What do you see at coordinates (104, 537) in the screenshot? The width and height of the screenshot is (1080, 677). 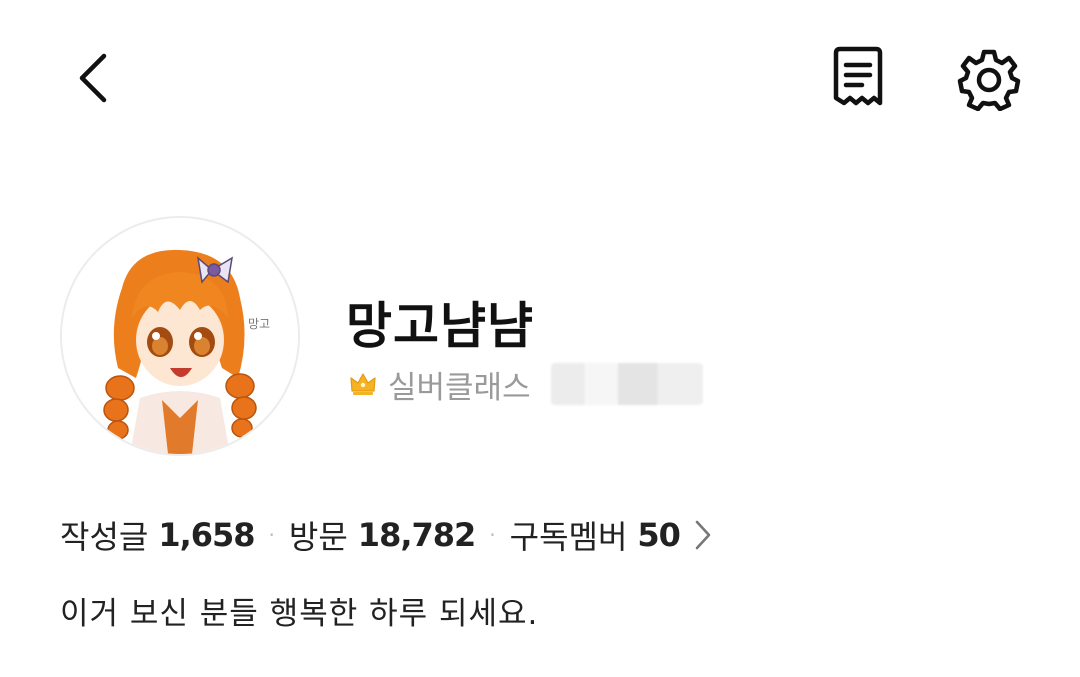 I see `posts-label: 작성글` at bounding box center [104, 537].